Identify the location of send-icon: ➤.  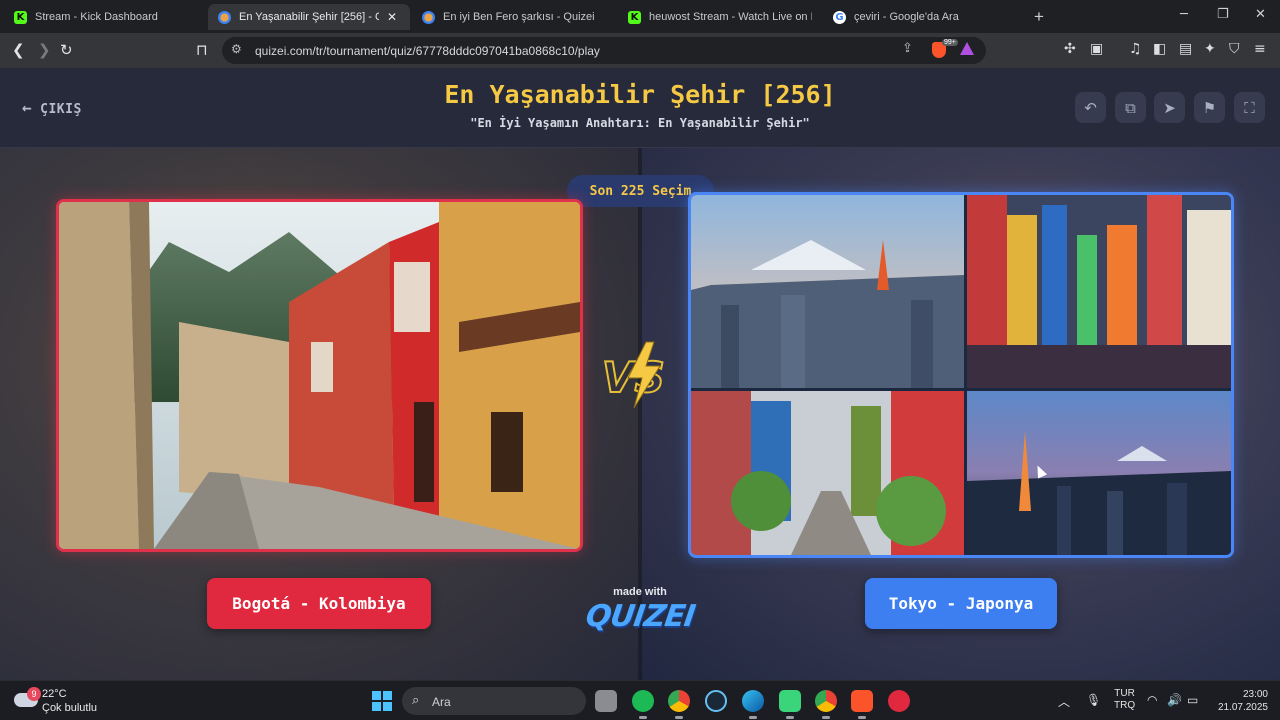
(1169, 107).